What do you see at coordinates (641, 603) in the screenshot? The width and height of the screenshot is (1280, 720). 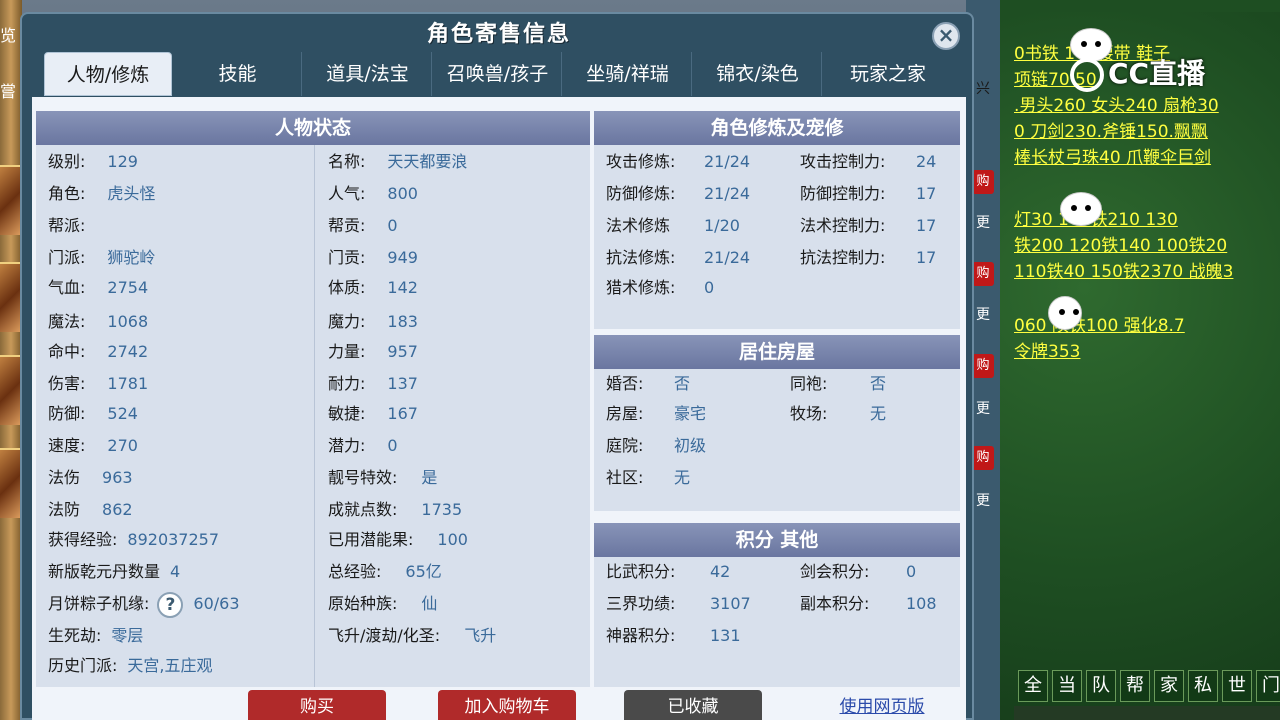 I see `points-label: 三界功绩:` at bounding box center [641, 603].